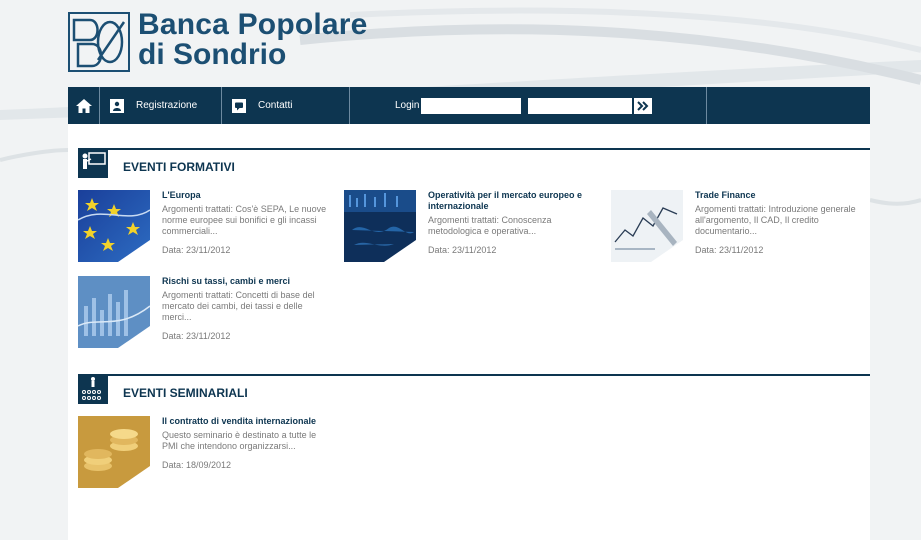  Describe the element at coordinates (167, 105) in the screenshot. I see `registrazione-label: Registrazione` at that location.